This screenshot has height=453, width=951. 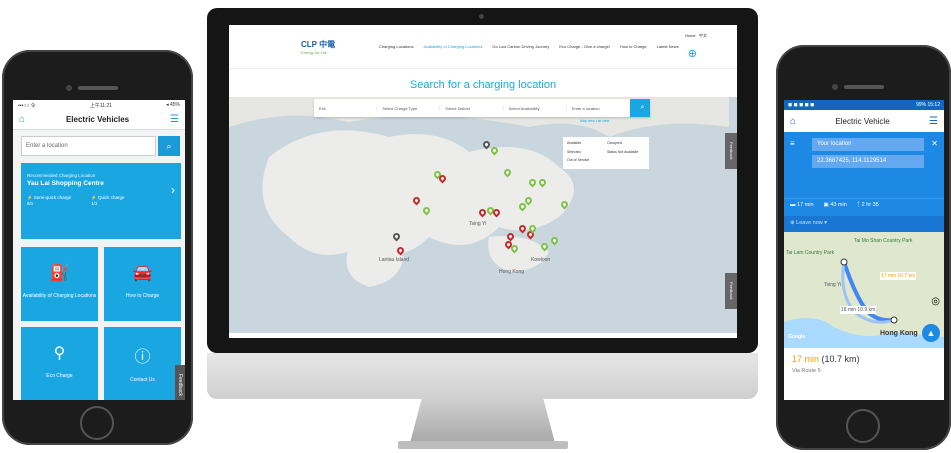 I want to click on google-logo: Google, so click(x=797, y=337).